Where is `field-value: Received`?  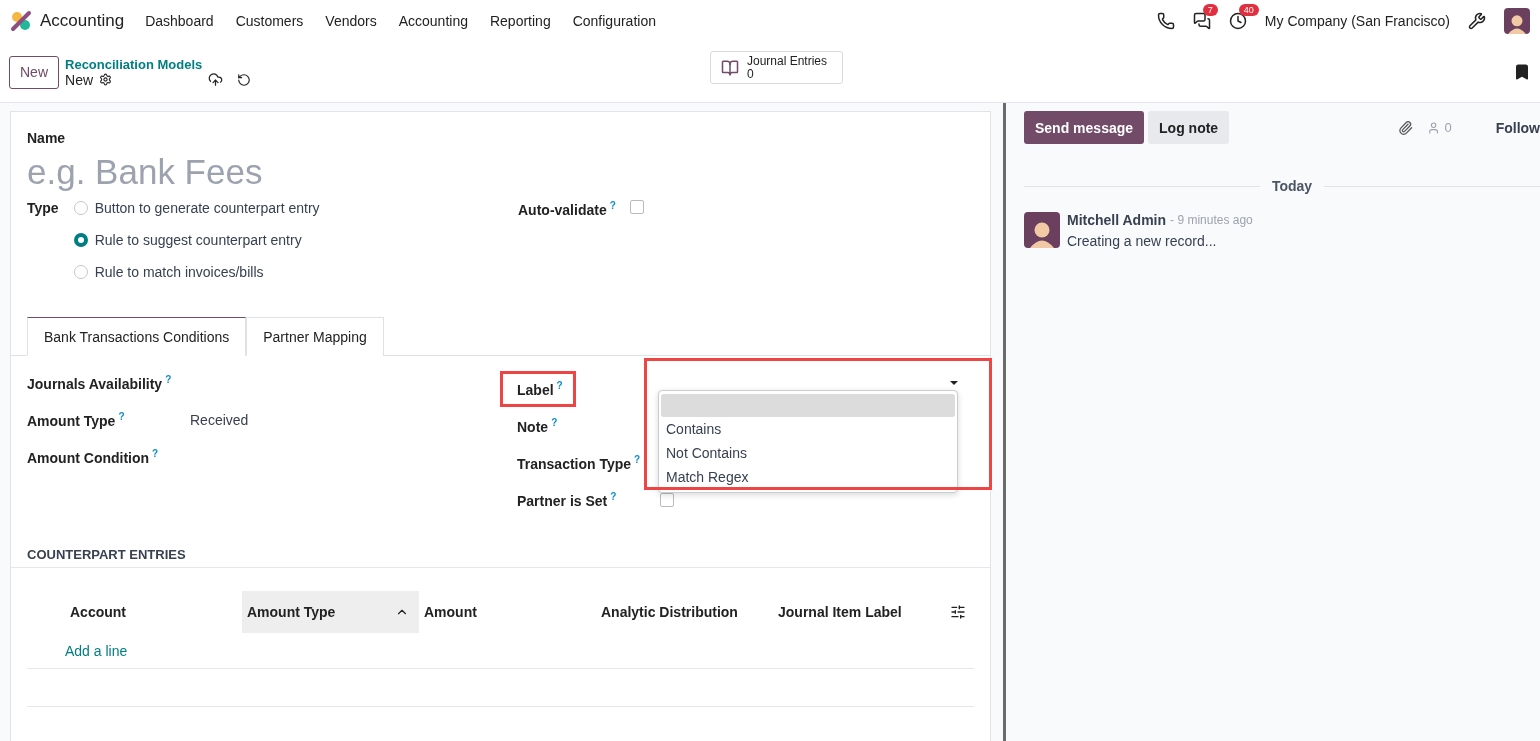 field-value: Received is located at coordinates (354, 420).